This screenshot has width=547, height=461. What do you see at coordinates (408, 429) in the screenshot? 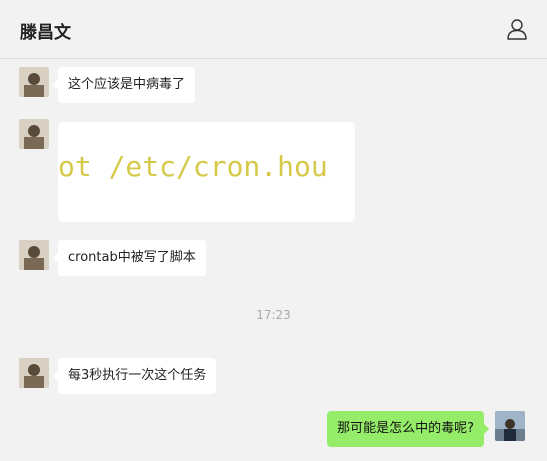
I see `message-bubble-outgoing: 那可能是怎么中的毒呢?` at bounding box center [408, 429].